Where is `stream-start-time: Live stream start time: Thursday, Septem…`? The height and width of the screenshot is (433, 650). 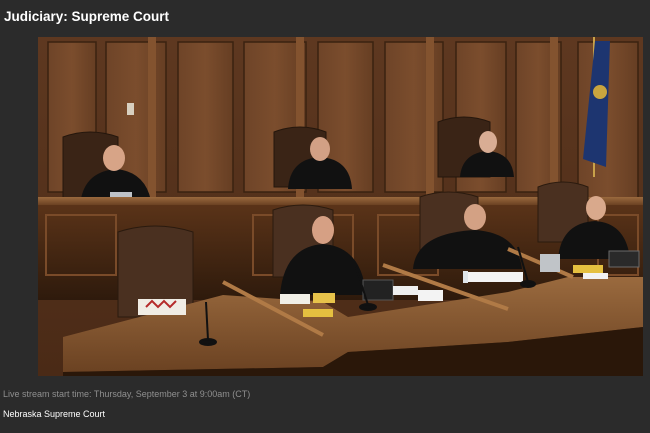
stream-start-time: Live stream start time: Thursday, Septem… is located at coordinates (127, 394).